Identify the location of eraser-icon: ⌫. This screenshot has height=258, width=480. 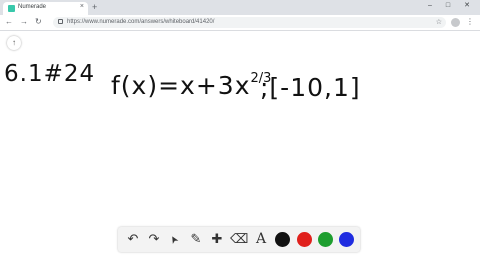
(239, 239).